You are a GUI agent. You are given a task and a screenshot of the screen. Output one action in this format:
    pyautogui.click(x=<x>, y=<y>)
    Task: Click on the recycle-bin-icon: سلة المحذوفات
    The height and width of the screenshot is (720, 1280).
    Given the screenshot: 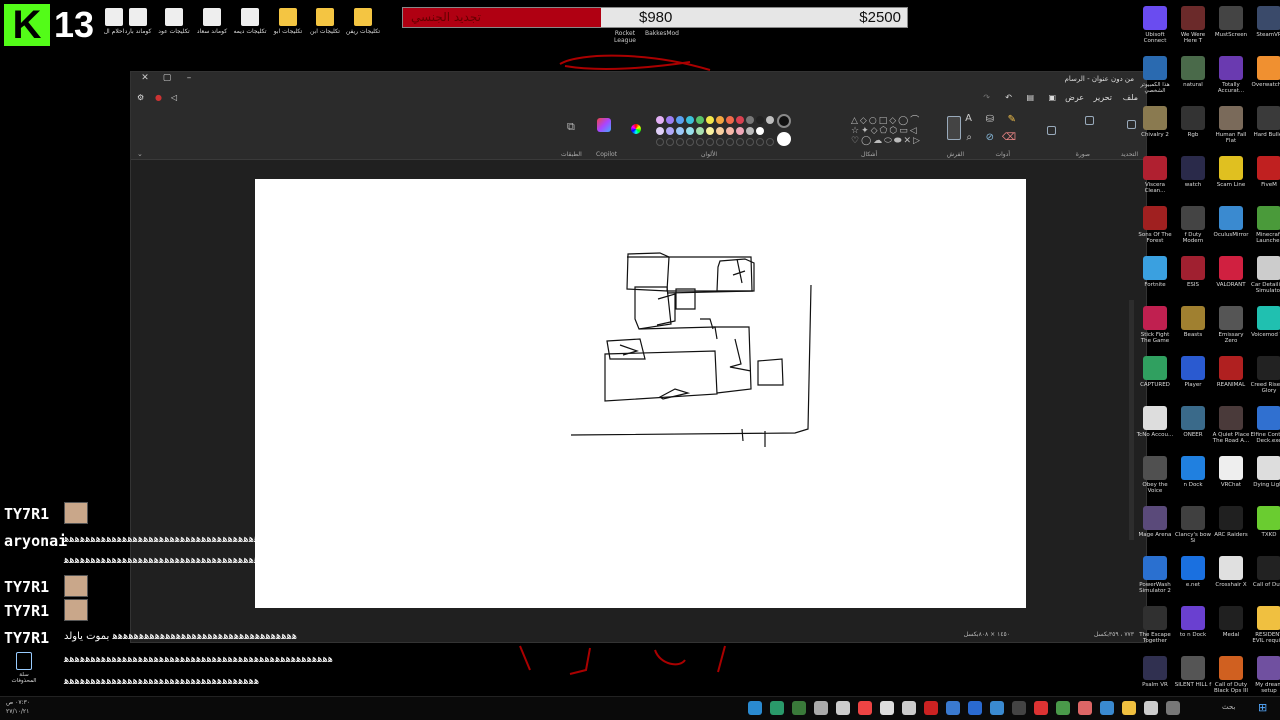 What is the action you would take?
    pyautogui.click(x=24, y=668)
    